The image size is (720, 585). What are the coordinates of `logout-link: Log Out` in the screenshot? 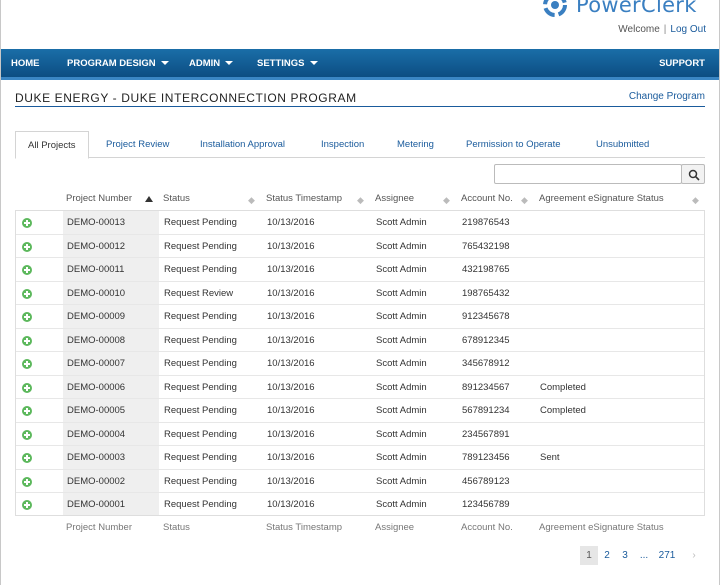 It's located at (688, 29).